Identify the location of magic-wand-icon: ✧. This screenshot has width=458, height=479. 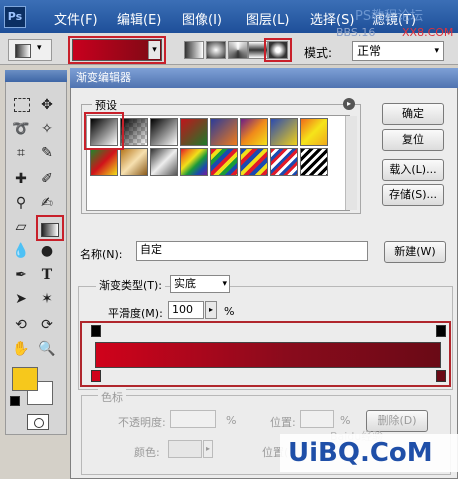
(47, 129).